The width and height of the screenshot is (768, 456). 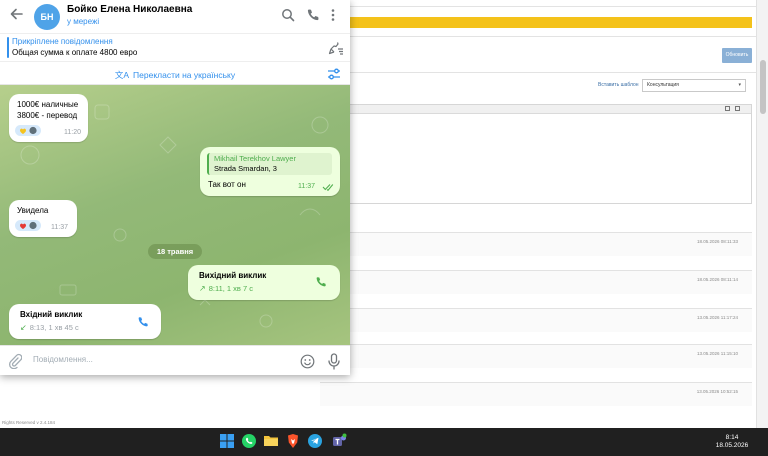 I want to click on log-row: 13.05.2026 10:52:15, so click(x=536, y=394).